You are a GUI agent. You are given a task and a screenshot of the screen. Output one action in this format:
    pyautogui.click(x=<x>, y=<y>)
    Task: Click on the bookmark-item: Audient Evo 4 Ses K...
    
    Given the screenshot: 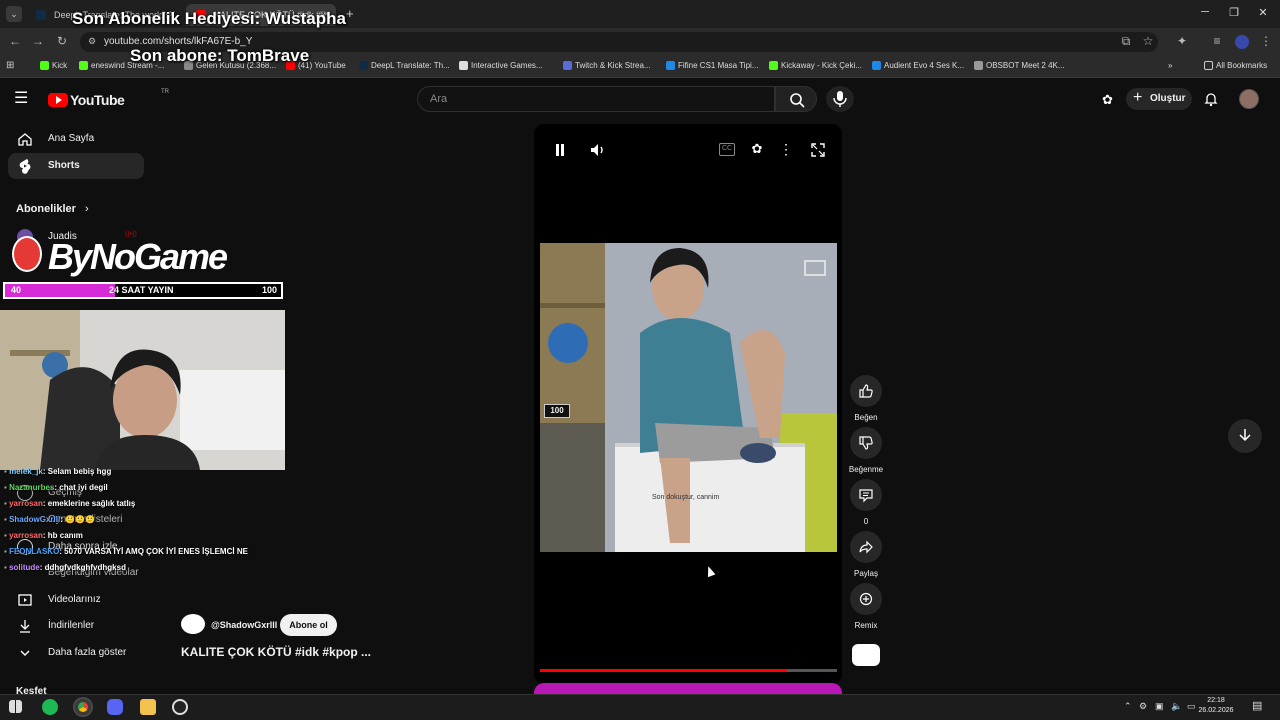 What is the action you would take?
    pyautogui.click(x=918, y=65)
    